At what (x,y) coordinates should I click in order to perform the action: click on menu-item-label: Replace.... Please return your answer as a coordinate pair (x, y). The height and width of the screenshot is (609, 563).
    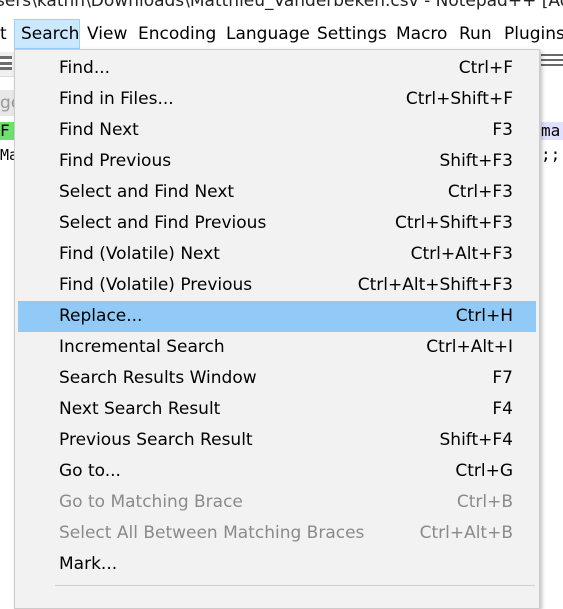
    Looking at the image, I should click on (101, 316).